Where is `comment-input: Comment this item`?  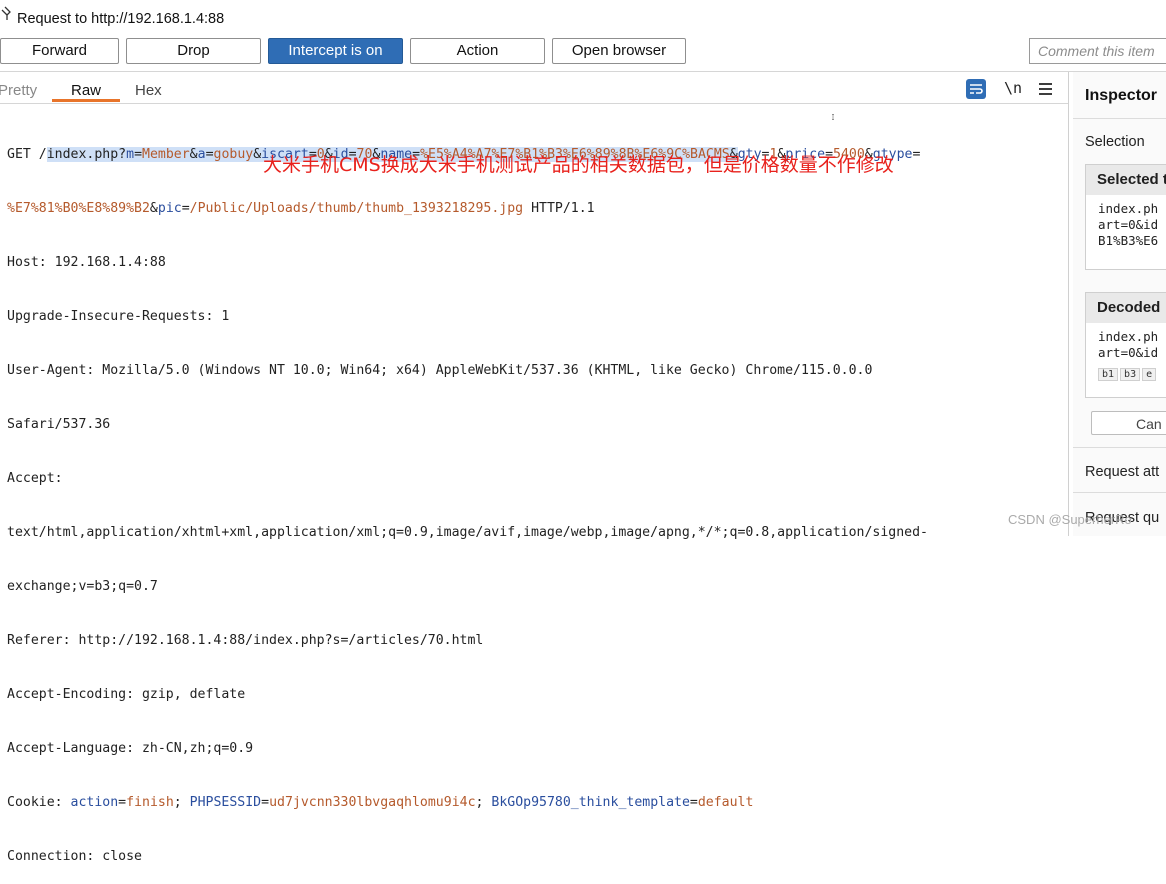 comment-input: Comment this item is located at coordinates (1097, 51).